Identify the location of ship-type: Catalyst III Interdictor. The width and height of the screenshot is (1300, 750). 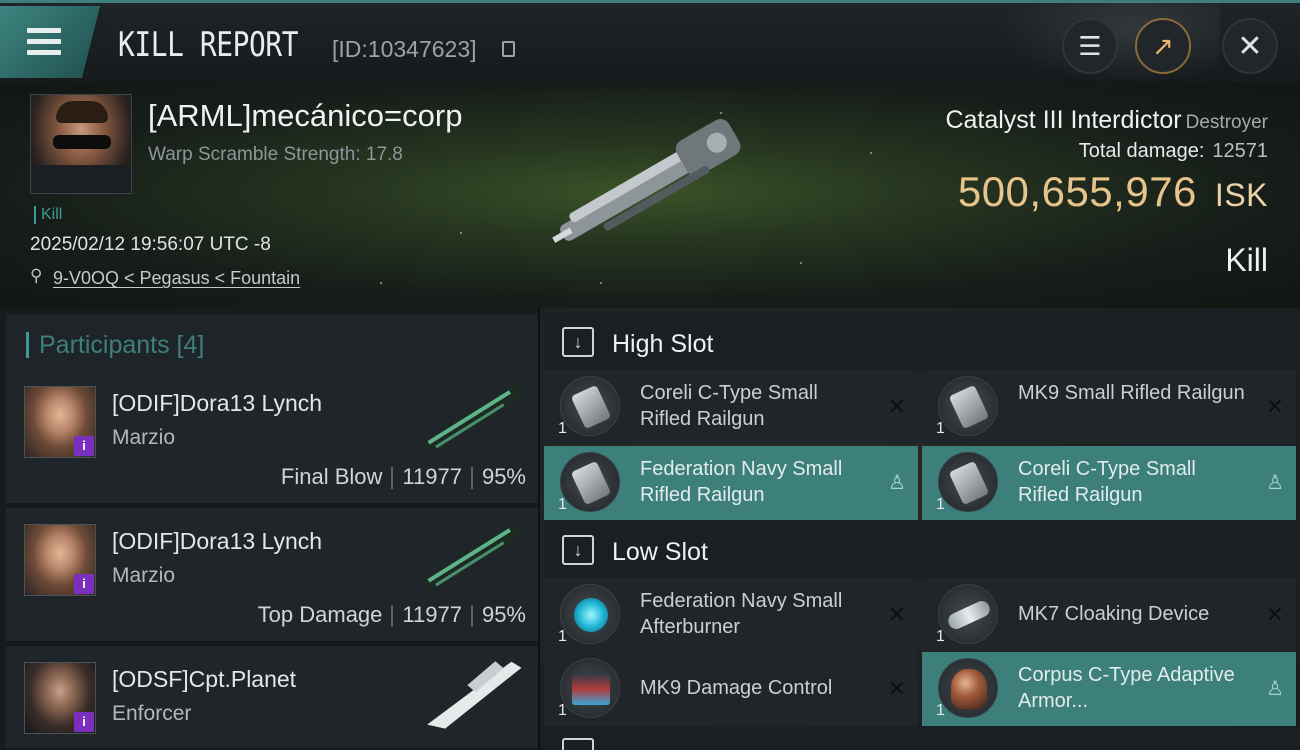
(1063, 120).